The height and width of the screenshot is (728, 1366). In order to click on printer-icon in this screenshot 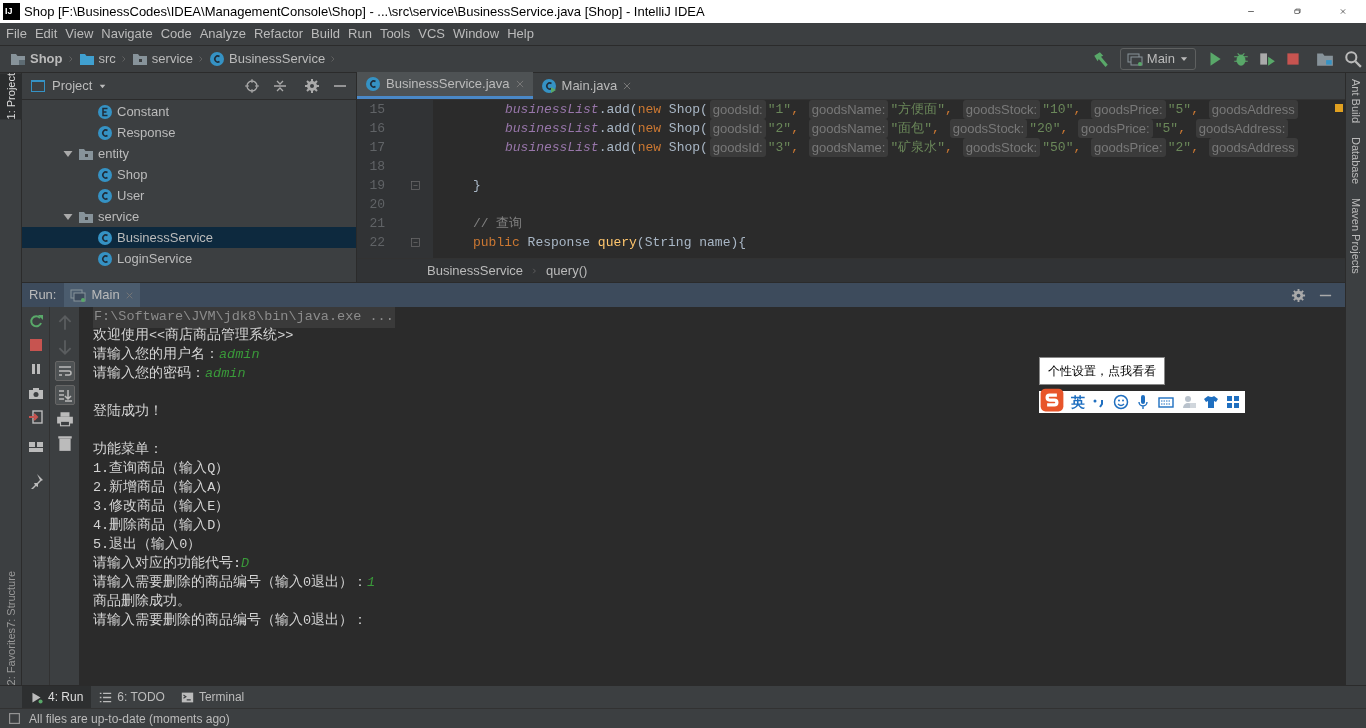, I will do `click(64, 419)`.